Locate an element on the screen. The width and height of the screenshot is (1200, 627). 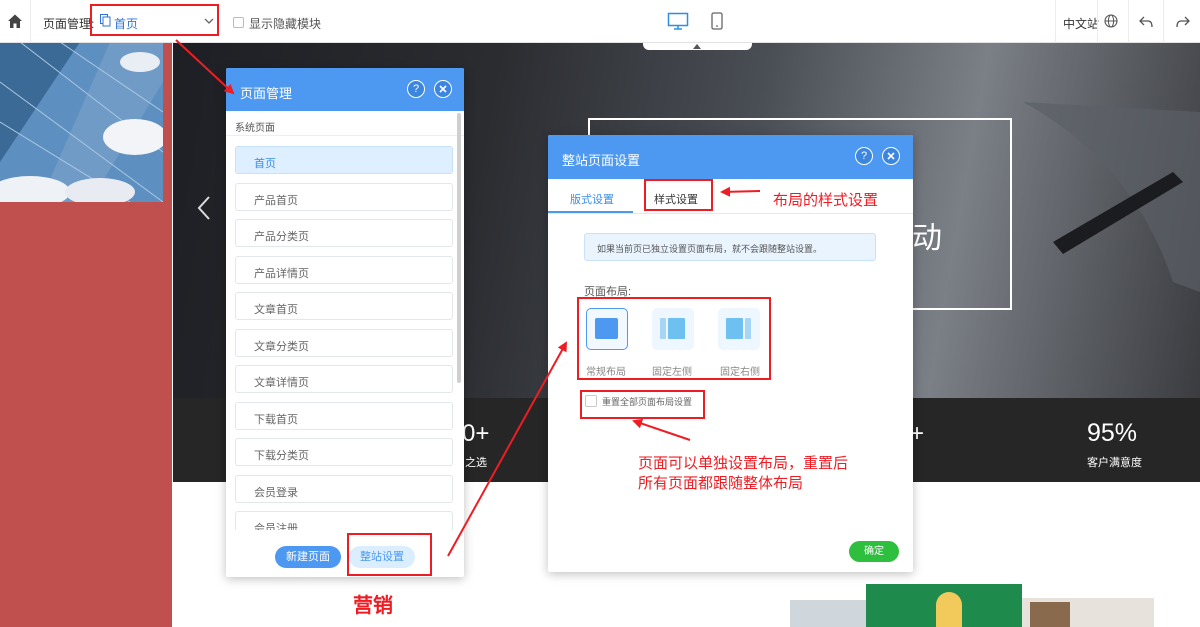
confirm-button: 确定 is located at coordinates (874, 551).